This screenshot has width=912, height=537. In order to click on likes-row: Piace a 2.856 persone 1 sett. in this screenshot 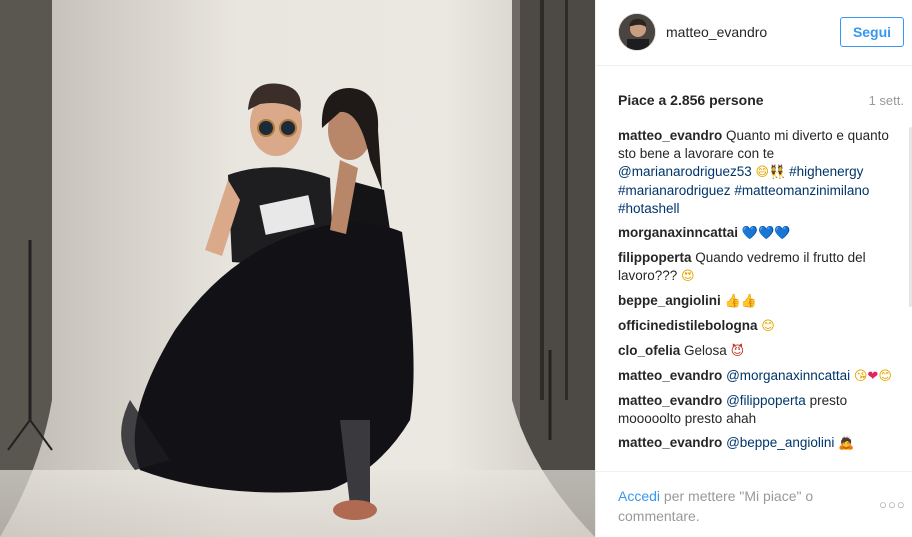, I will do `click(761, 102)`.